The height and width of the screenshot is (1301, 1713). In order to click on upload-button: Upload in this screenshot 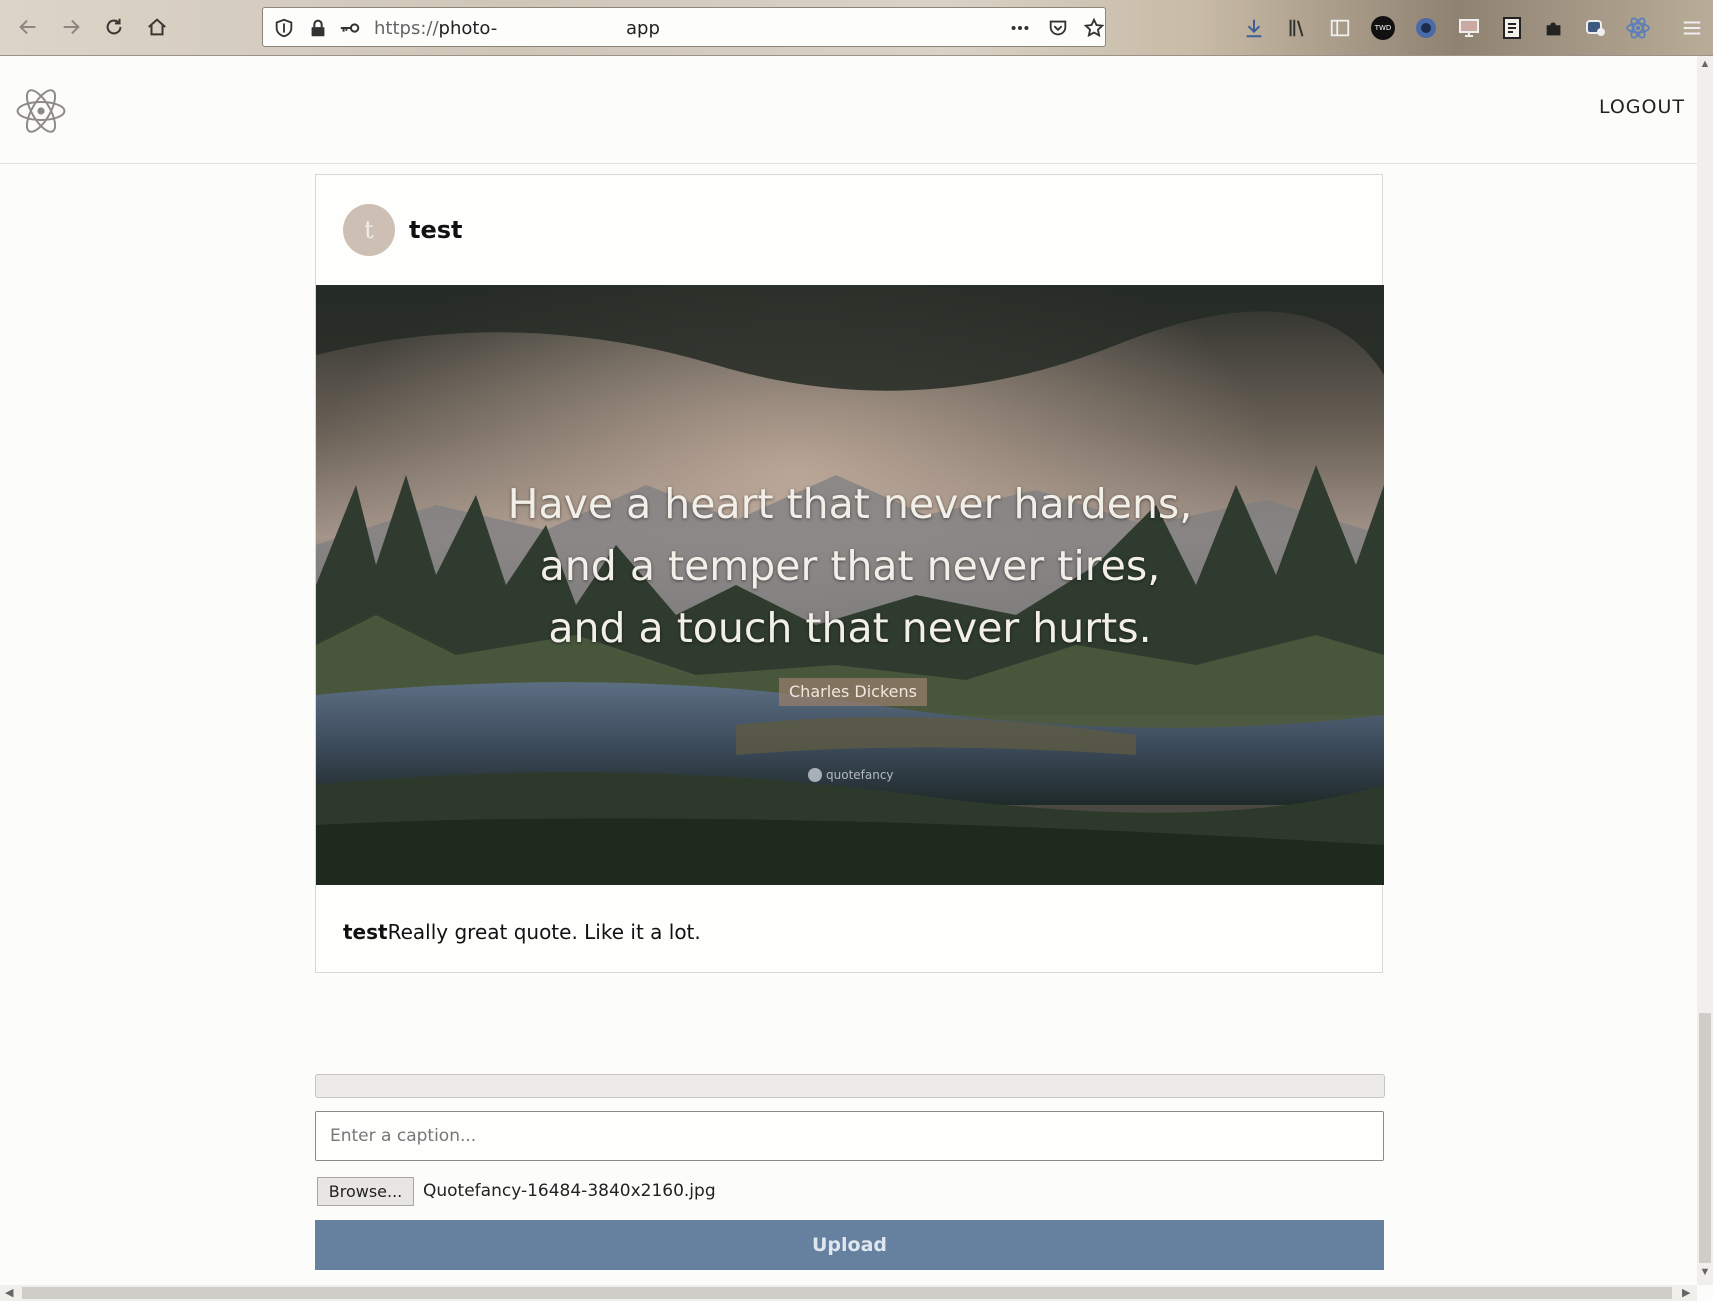, I will do `click(849, 1245)`.